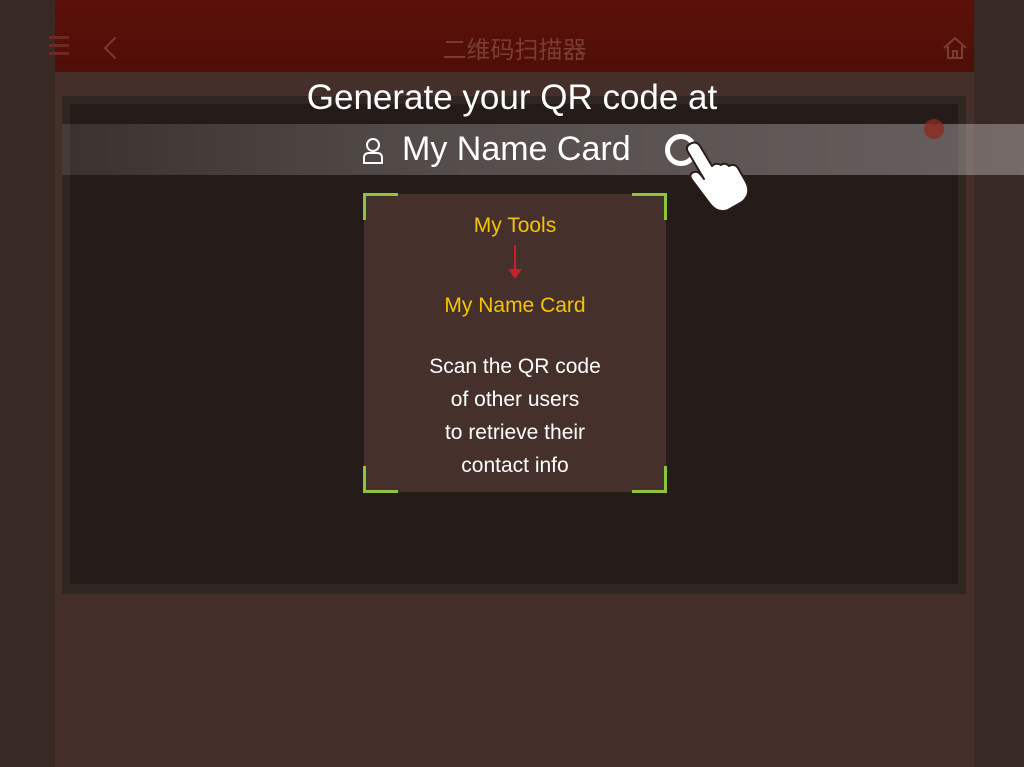 This screenshot has height=767, width=1024. Describe the element at coordinates (955, 50) in the screenshot. I see `home-icon` at that location.